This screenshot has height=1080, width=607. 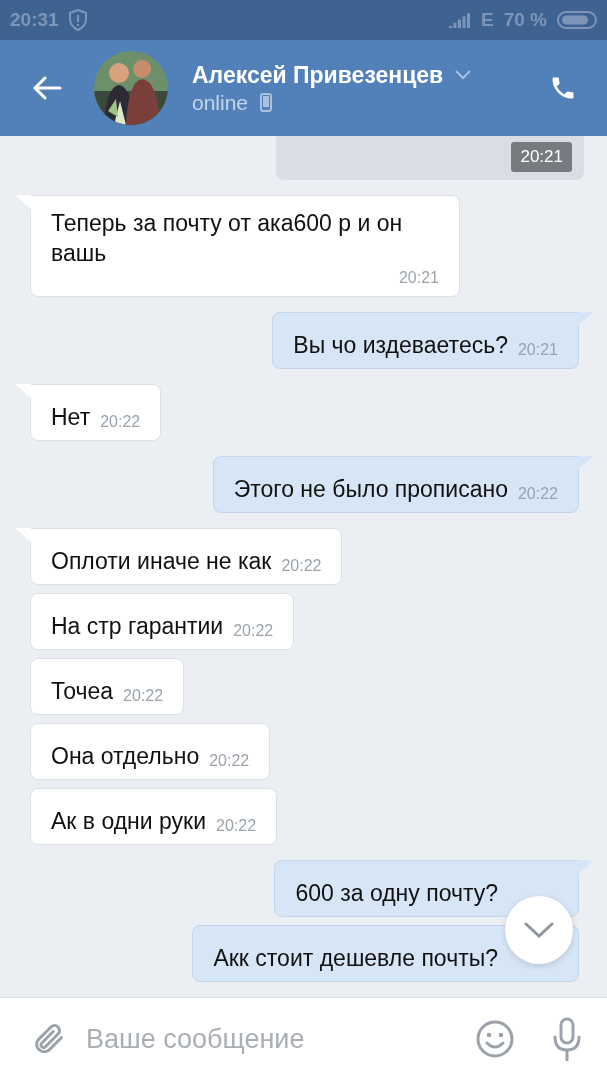 I want to click on contact-name: Алексей Привезенцев, so click(x=318, y=75).